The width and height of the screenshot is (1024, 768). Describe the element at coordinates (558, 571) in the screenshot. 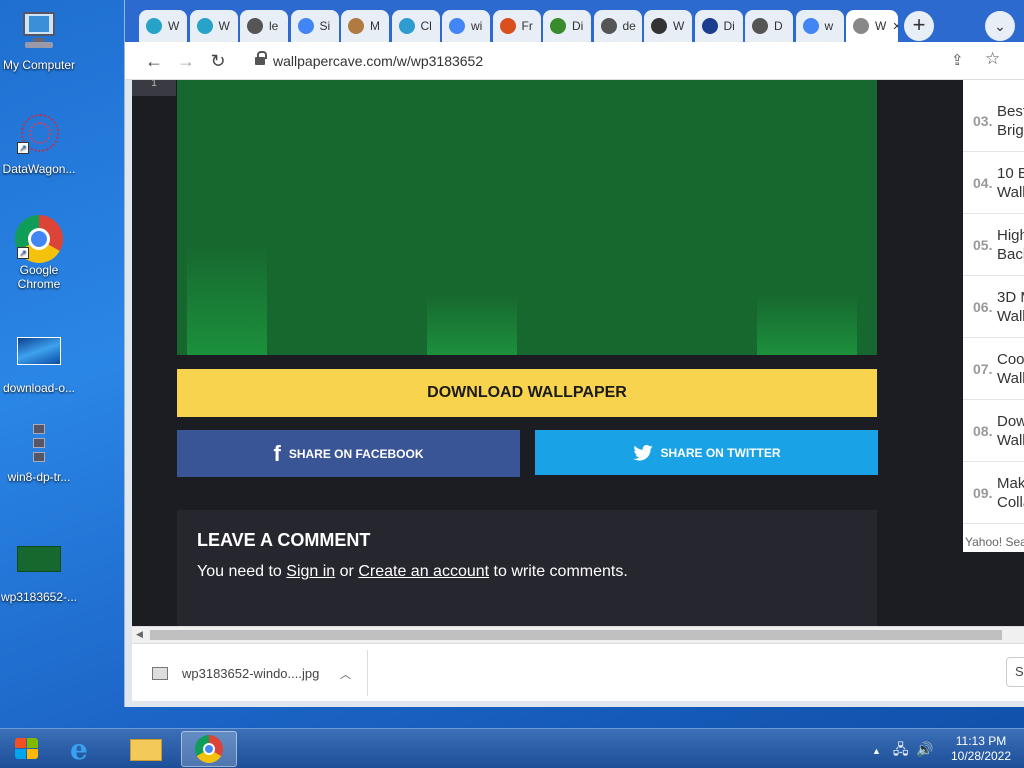

I see `comment-suffix: to write comments.` at that location.